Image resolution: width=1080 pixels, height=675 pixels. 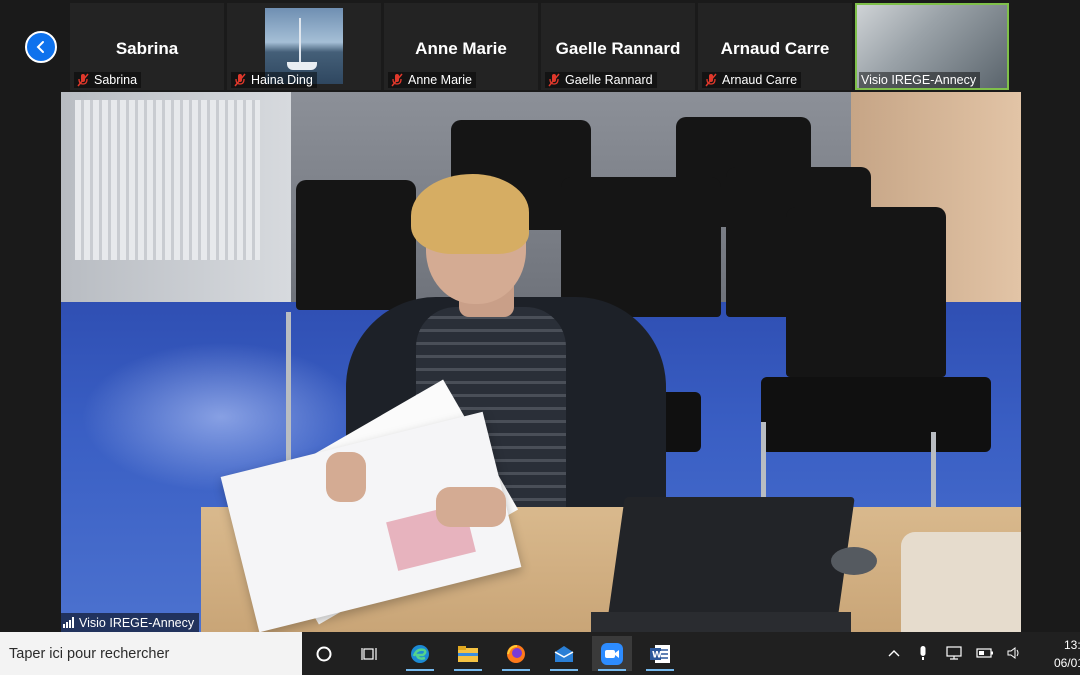 I want to click on clock-date: 06/01/2, so click(x=1066, y=663).